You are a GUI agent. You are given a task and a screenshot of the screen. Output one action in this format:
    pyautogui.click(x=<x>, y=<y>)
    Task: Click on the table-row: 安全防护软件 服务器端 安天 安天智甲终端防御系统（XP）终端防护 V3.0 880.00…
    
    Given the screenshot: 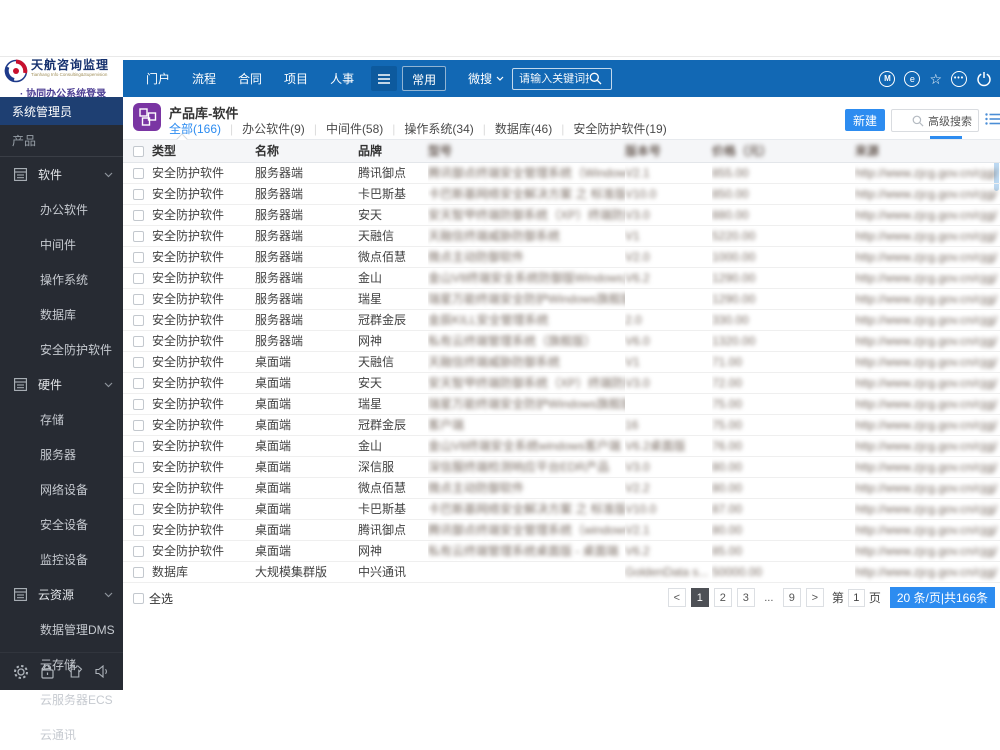 What is the action you would take?
    pyautogui.click(x=561, y=215)
    